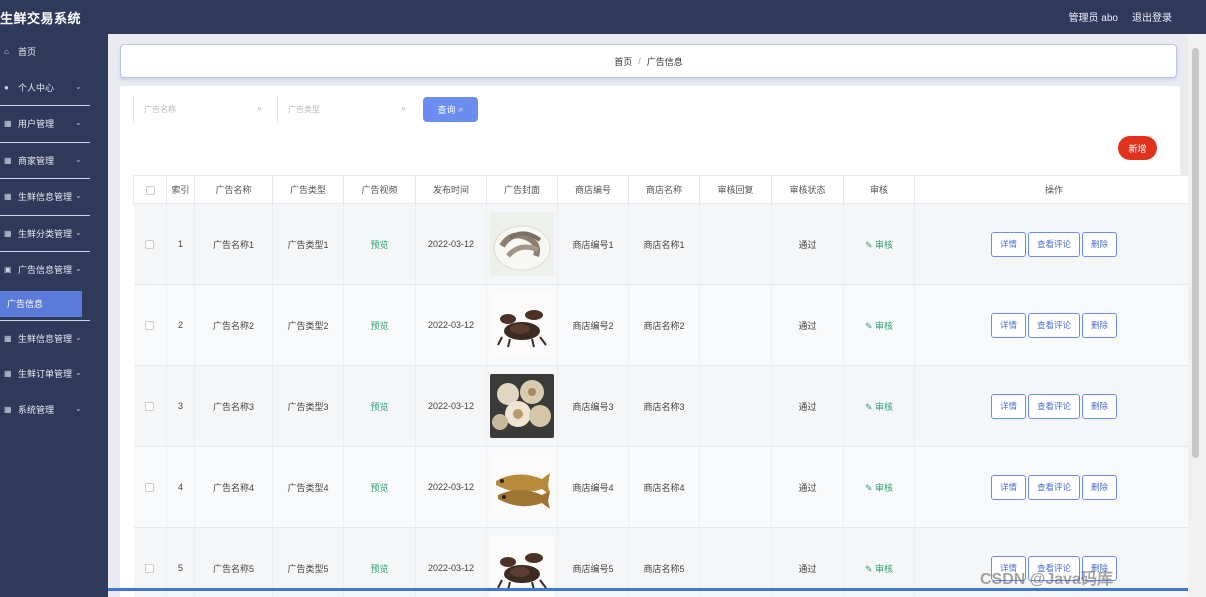 The image size is (1206, 597). What do you see at coordinates (308, 562) in the screenshot?
I see `ad-type-cell: 广告类型5` at bounding box center [308, 562].